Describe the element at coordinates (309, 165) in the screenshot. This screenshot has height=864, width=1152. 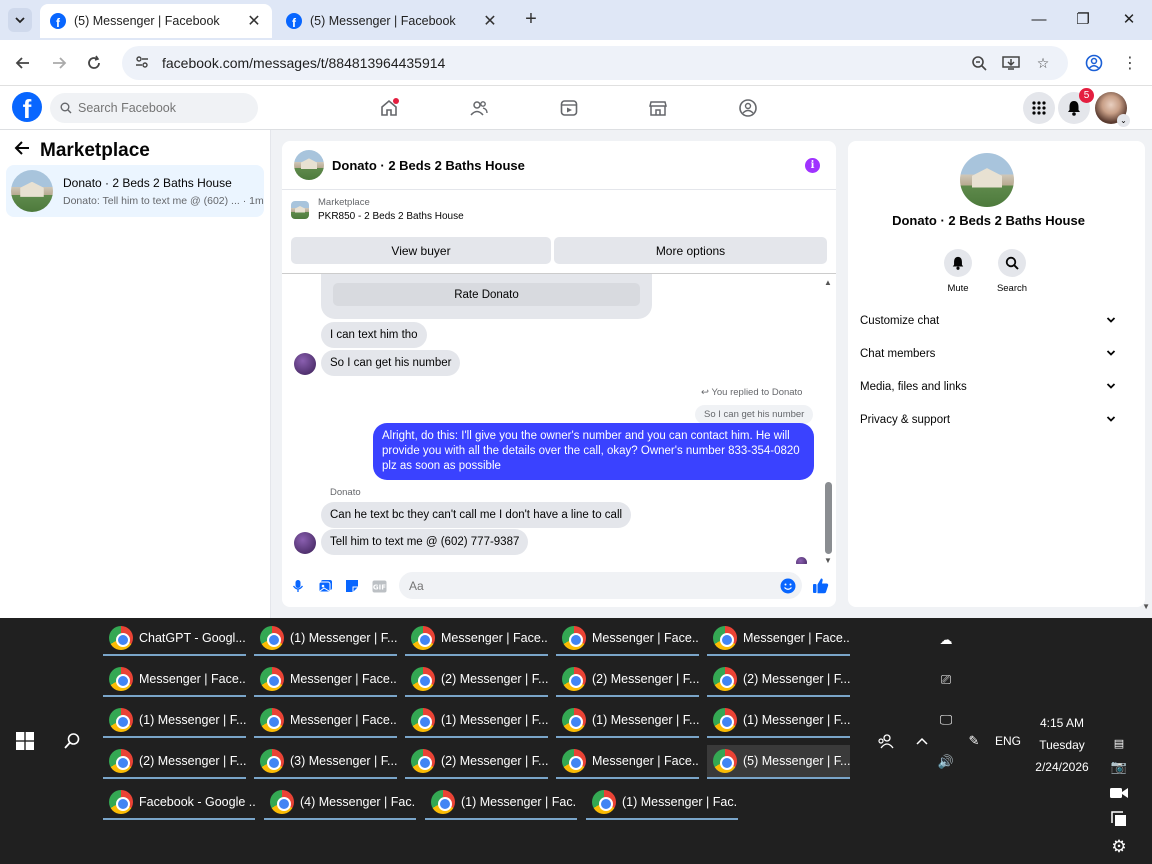
I see `chat-avatar` at that location.